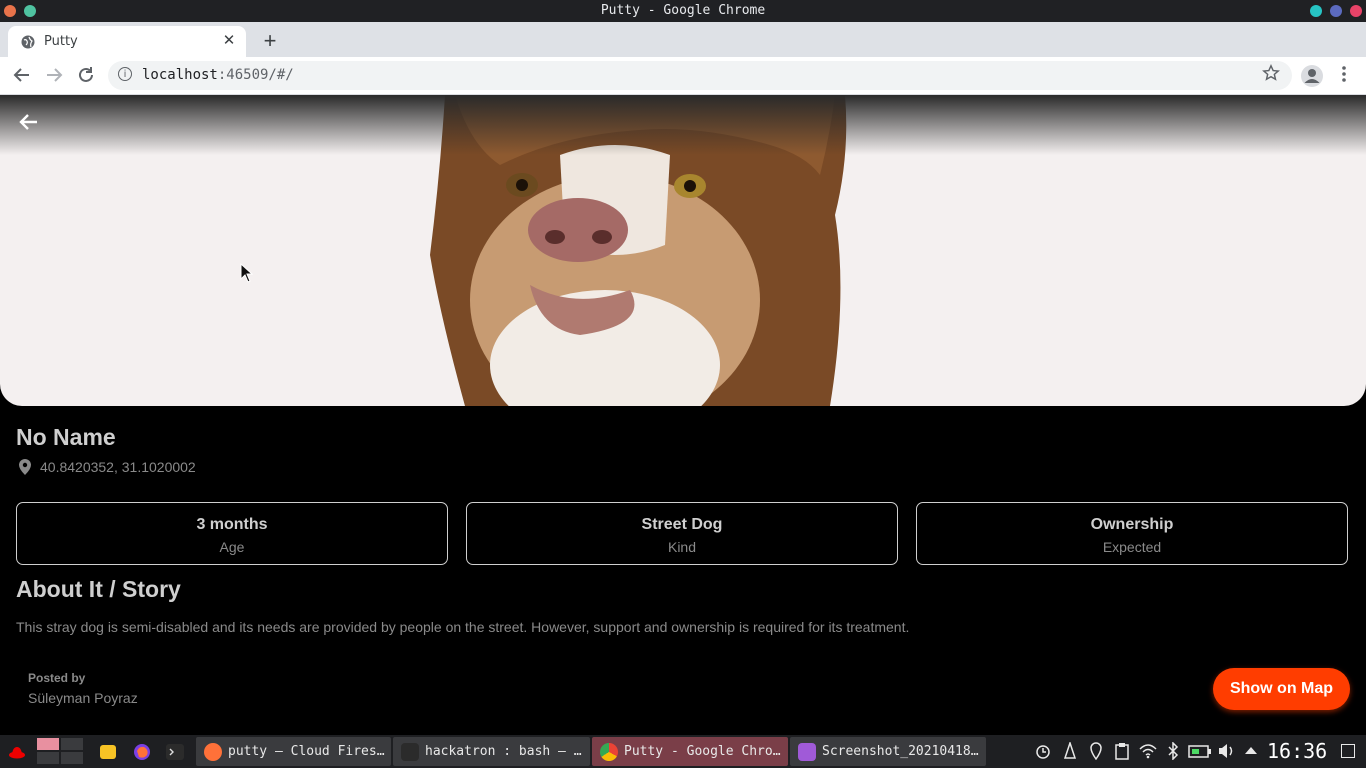  What do you see at coordinates (1148, 751) in the screenshot?
I see `wifi-icon` at bounding box center [1148, 751].